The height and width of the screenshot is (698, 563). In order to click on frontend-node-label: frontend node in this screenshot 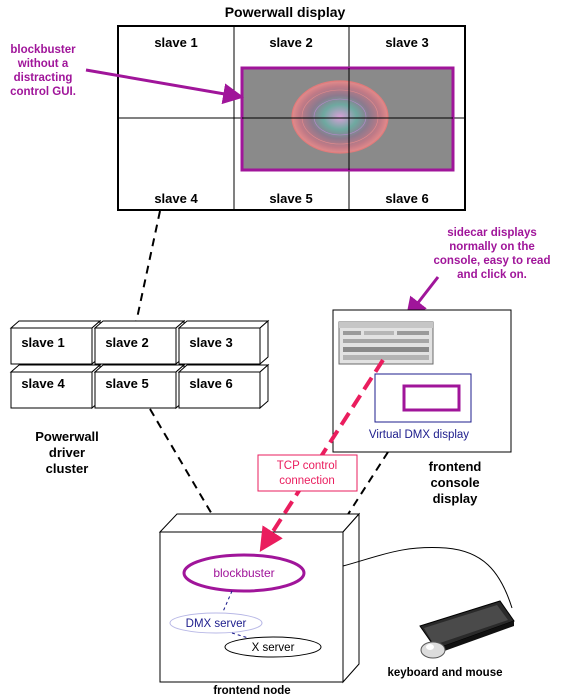, I will do `click(251, 691)`.